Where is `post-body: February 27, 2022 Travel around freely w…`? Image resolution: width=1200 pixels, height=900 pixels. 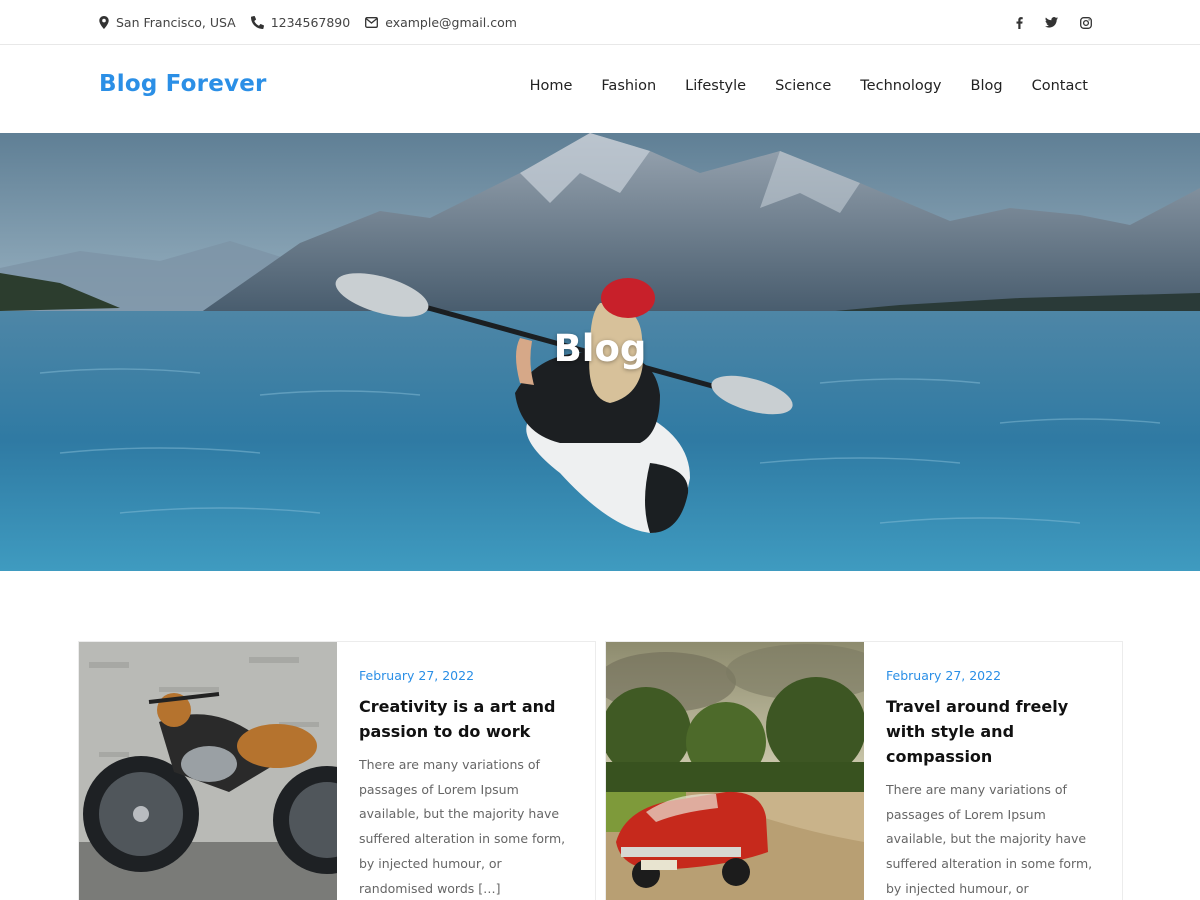
post-body: February 27, 2022 Travel around freely w… is located at coordinates (996, 784).